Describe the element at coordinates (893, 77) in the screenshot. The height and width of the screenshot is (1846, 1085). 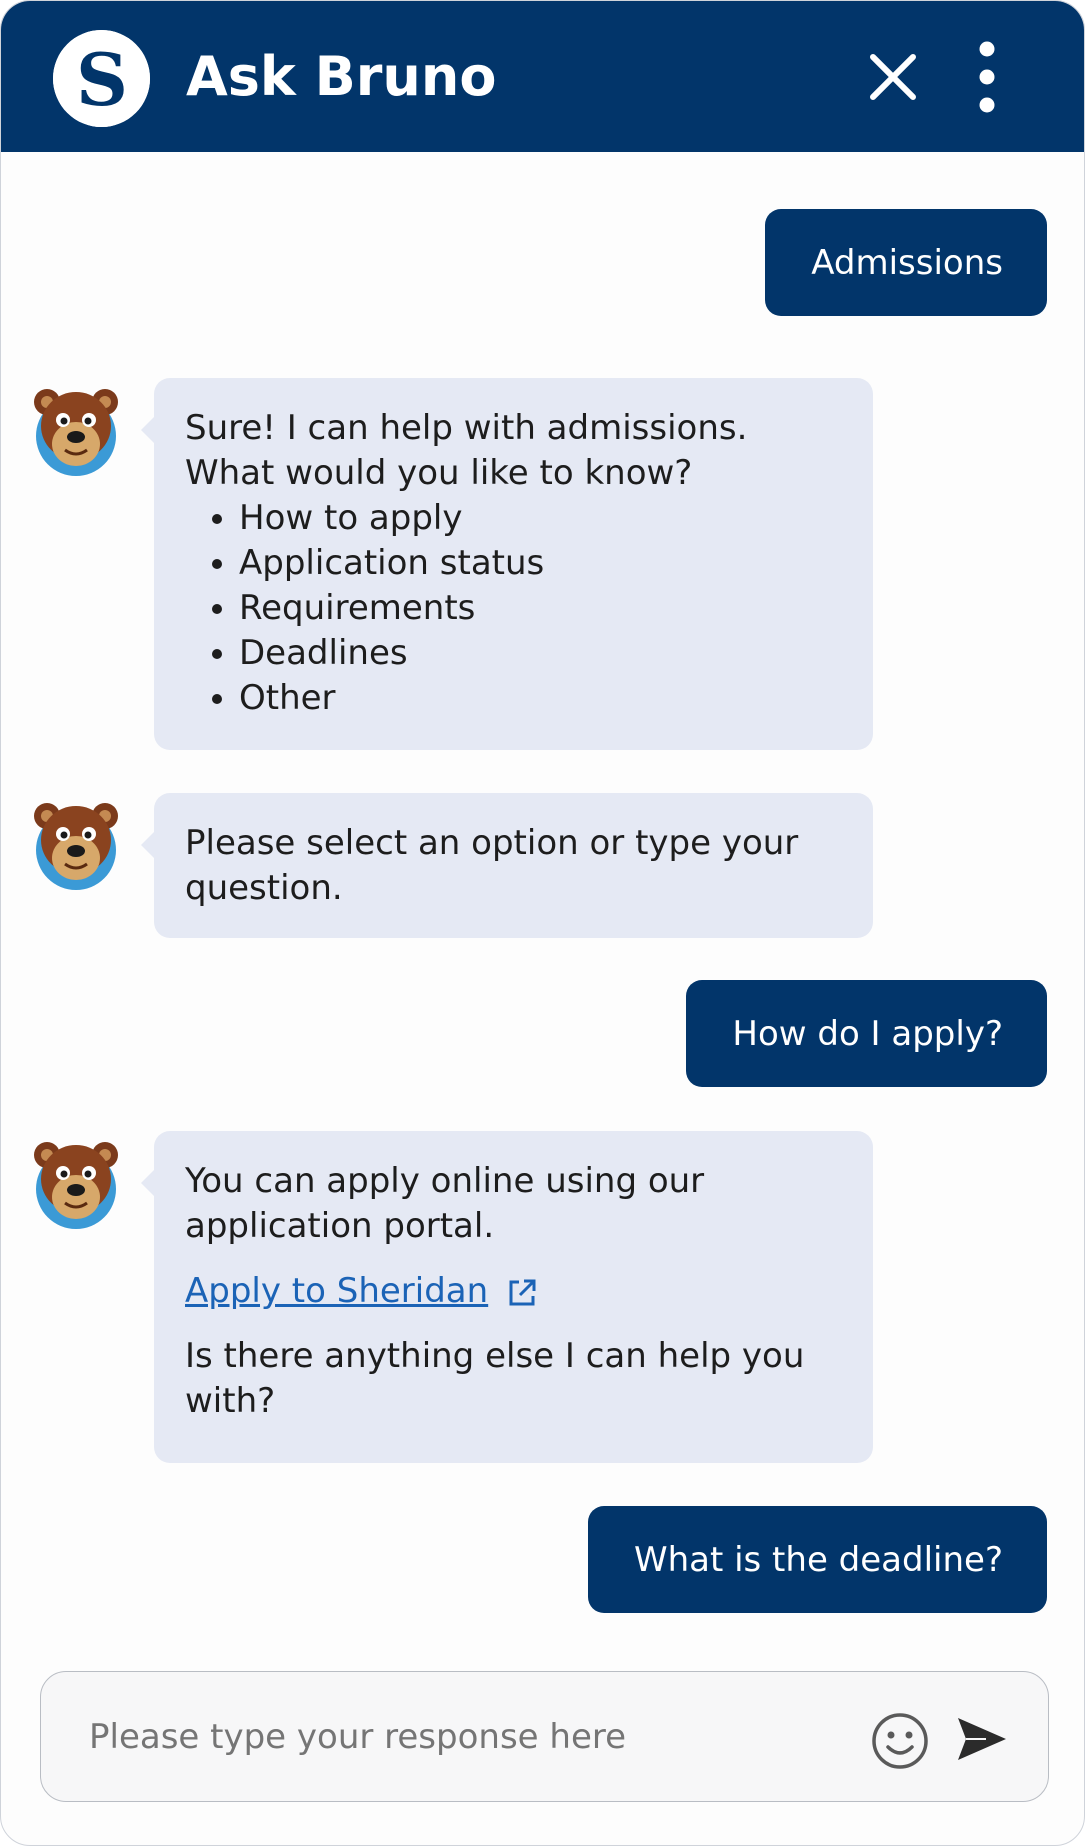
I see `close-icon` at that location.